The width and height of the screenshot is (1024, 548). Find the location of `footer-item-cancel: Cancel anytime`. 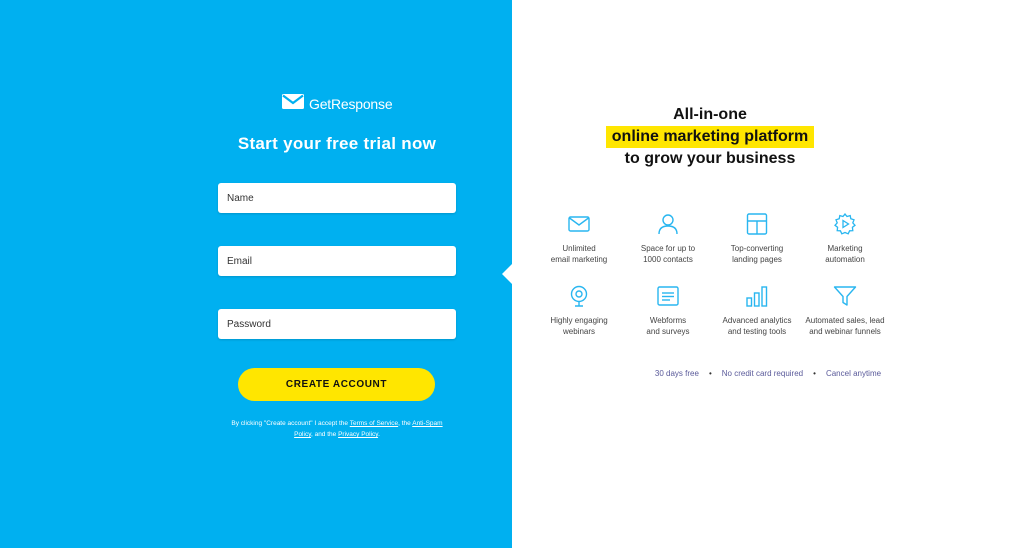

footer-item-cancel: Cancel anytime is located at coordinates (853, 373).